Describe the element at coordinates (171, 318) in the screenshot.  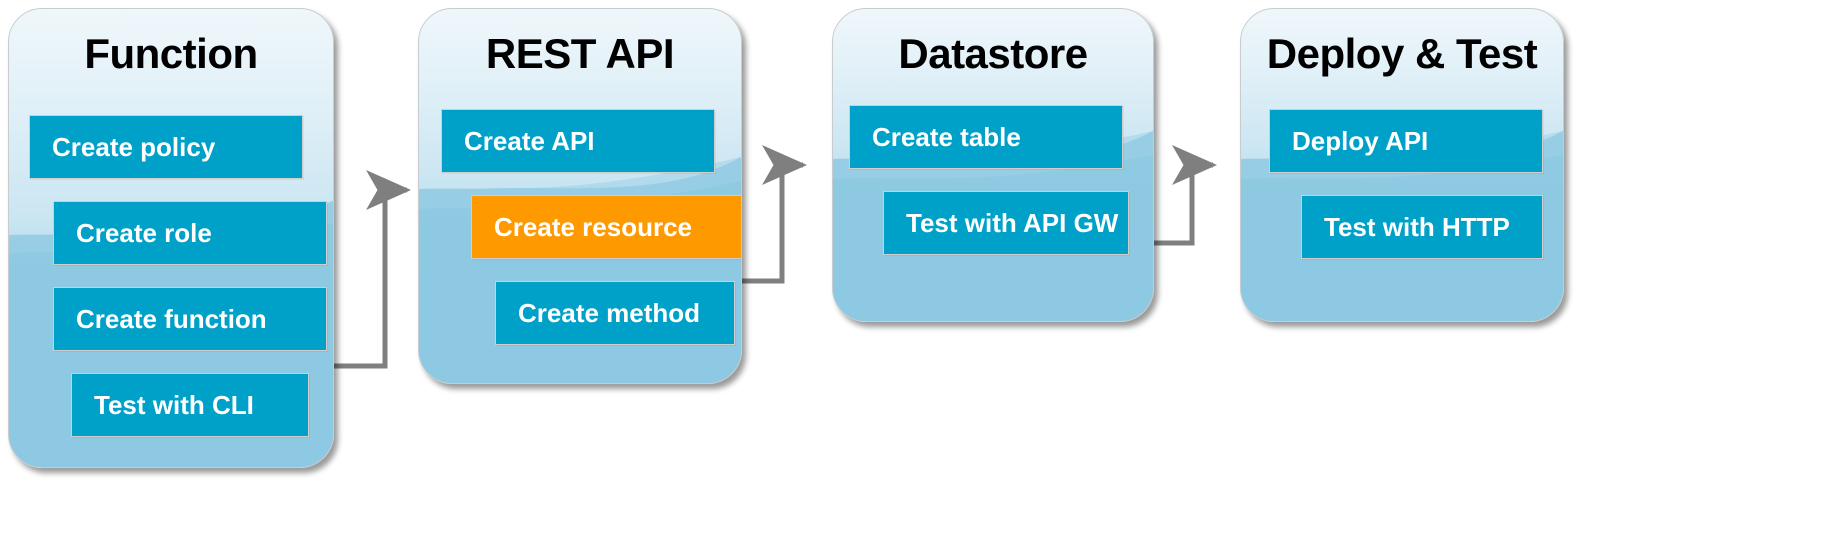
I see `step-label: Create function` at that location.